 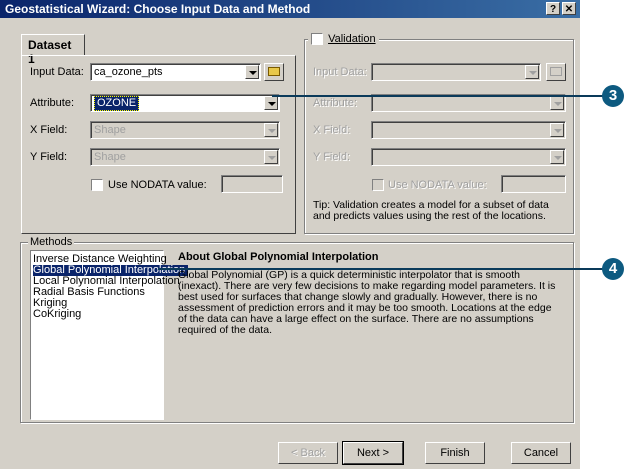 I want to click on nodata-value-field, so click(x=252, y=184).